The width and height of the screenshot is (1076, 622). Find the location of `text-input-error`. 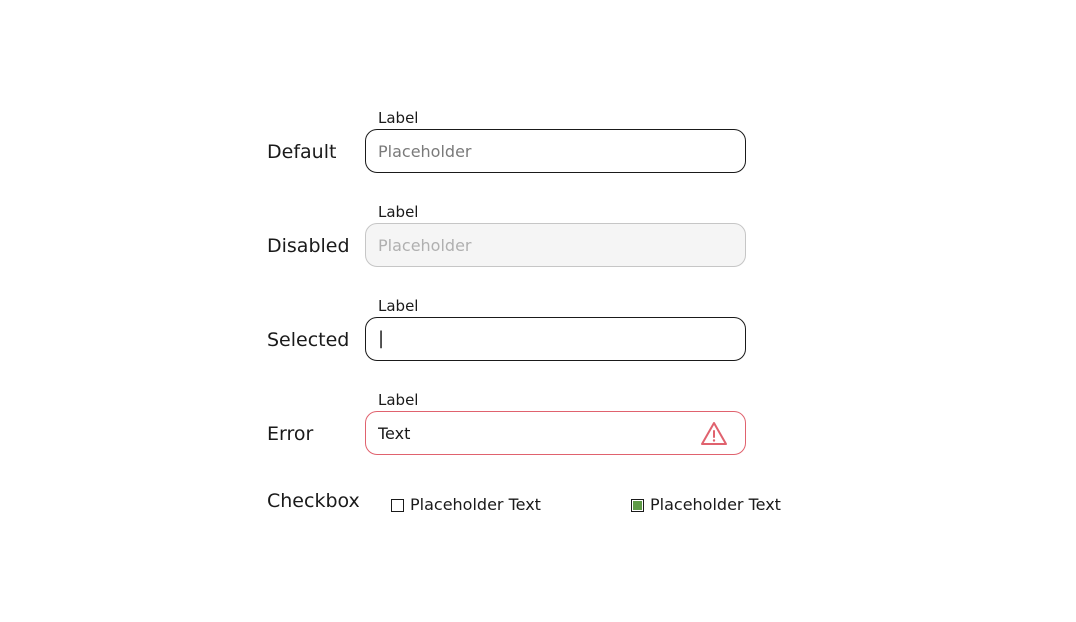

text-input-error is located at coordinates (537, 433).